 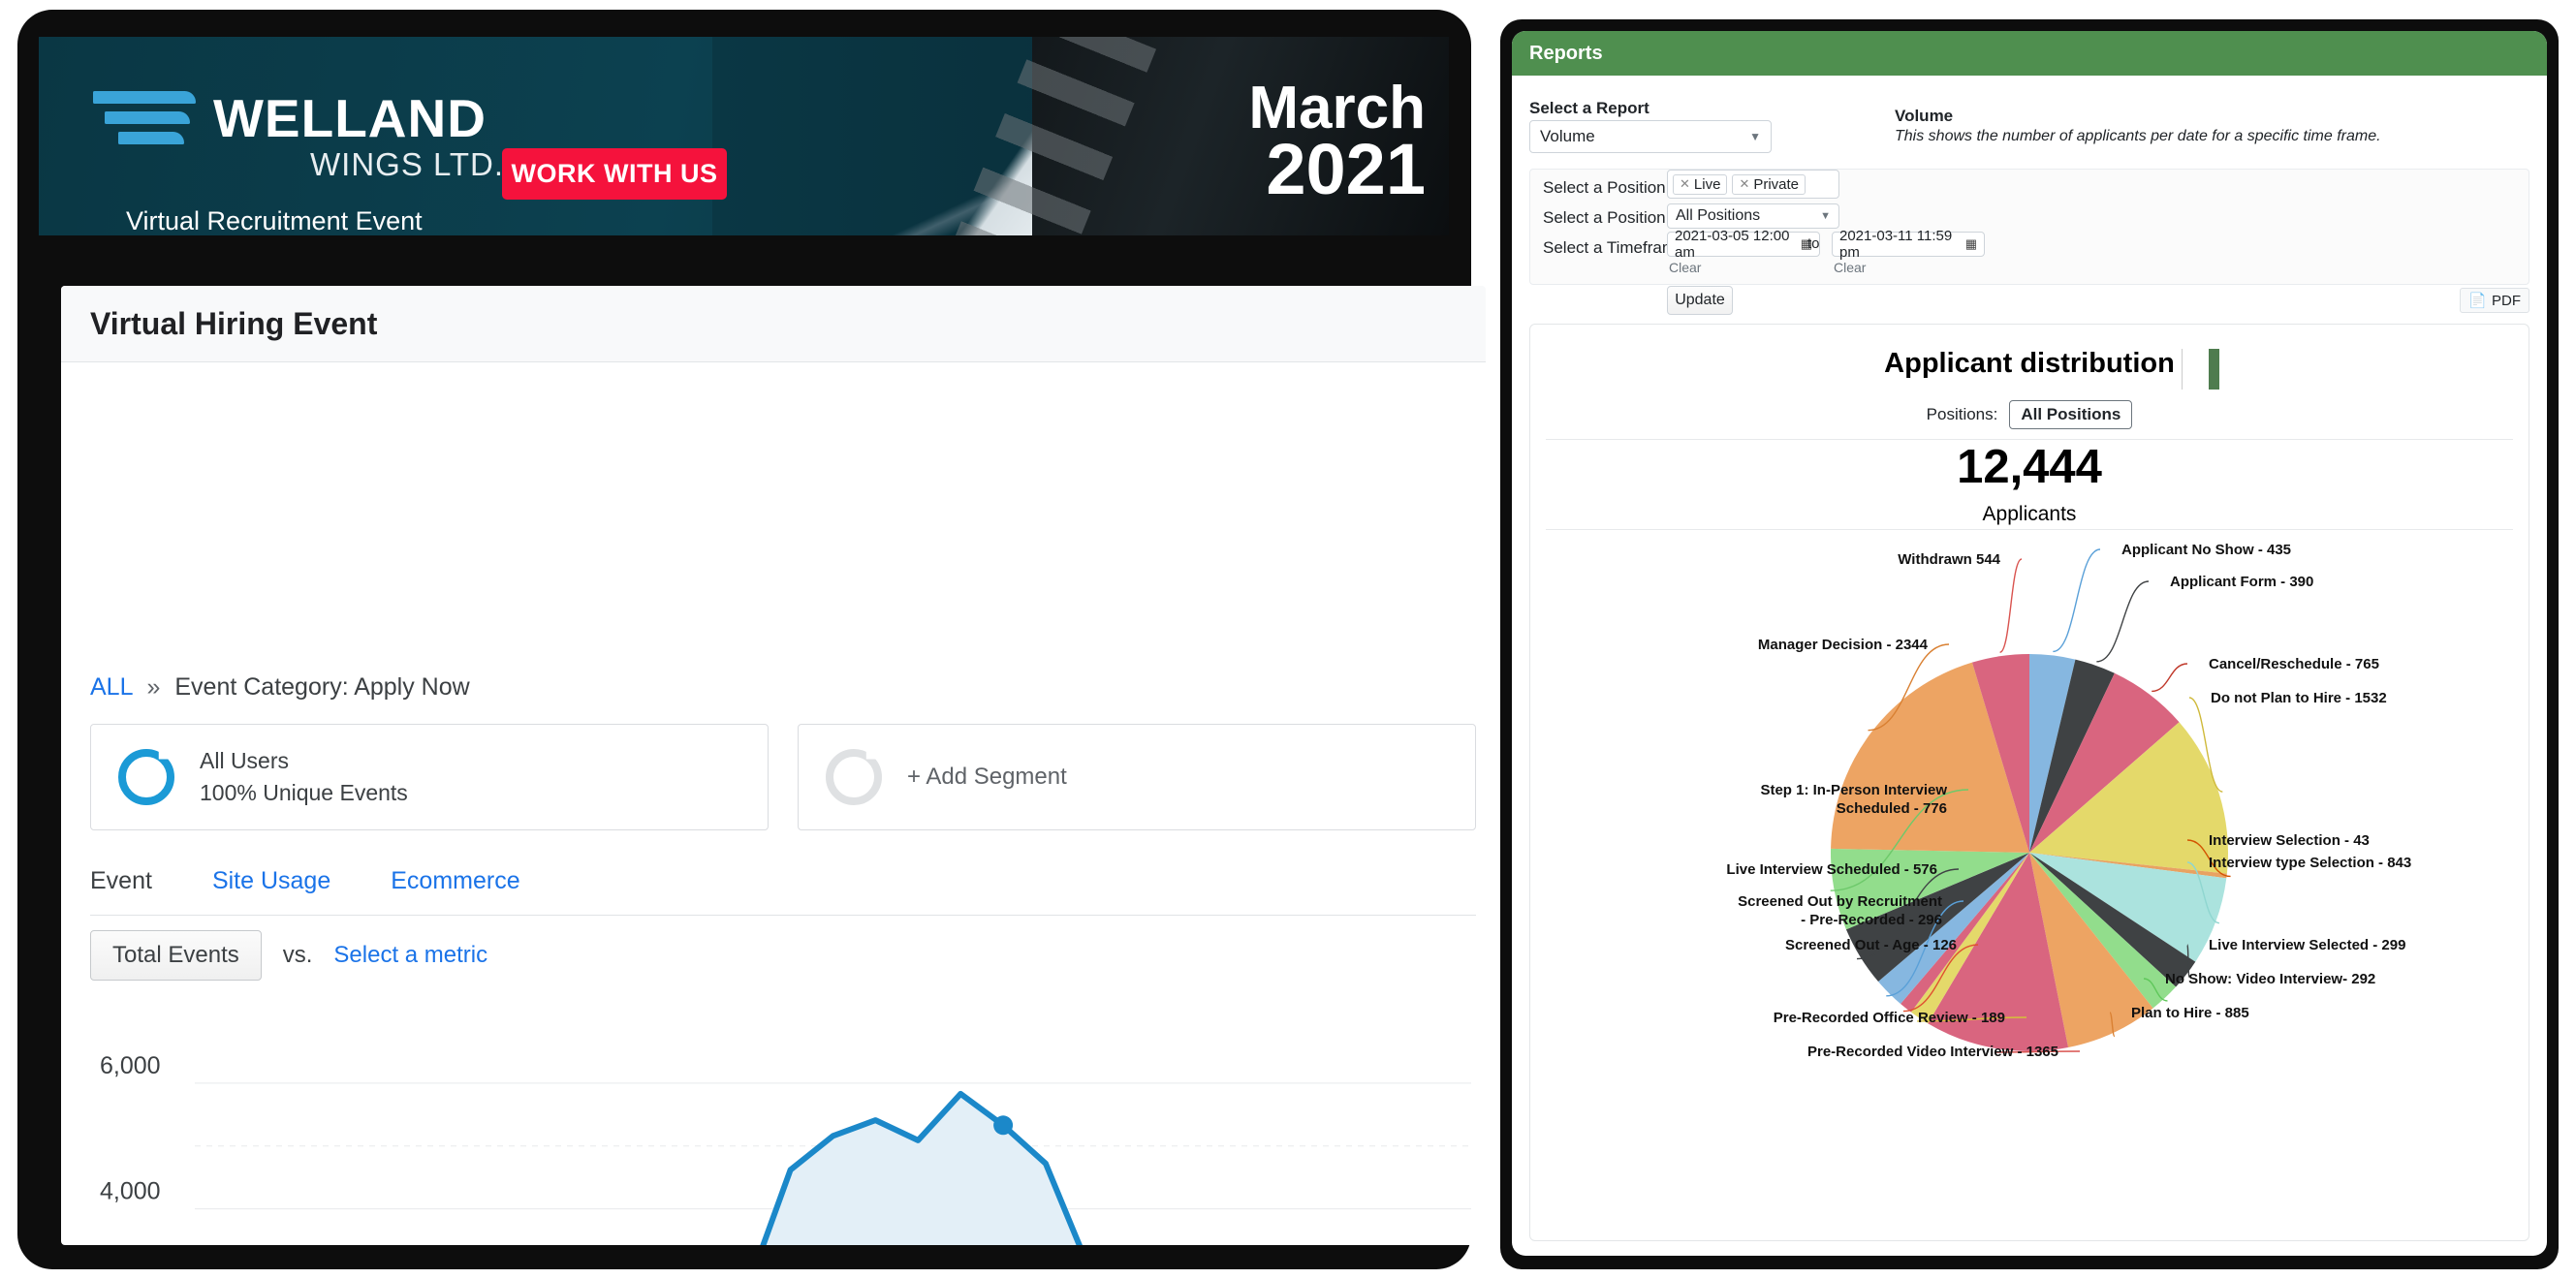 What do you see at coordinates (2190, 1013) in the screenshot?
I see `pie-slice-label: Plan to Hire - 885` at bounding box center [2190, 1013].